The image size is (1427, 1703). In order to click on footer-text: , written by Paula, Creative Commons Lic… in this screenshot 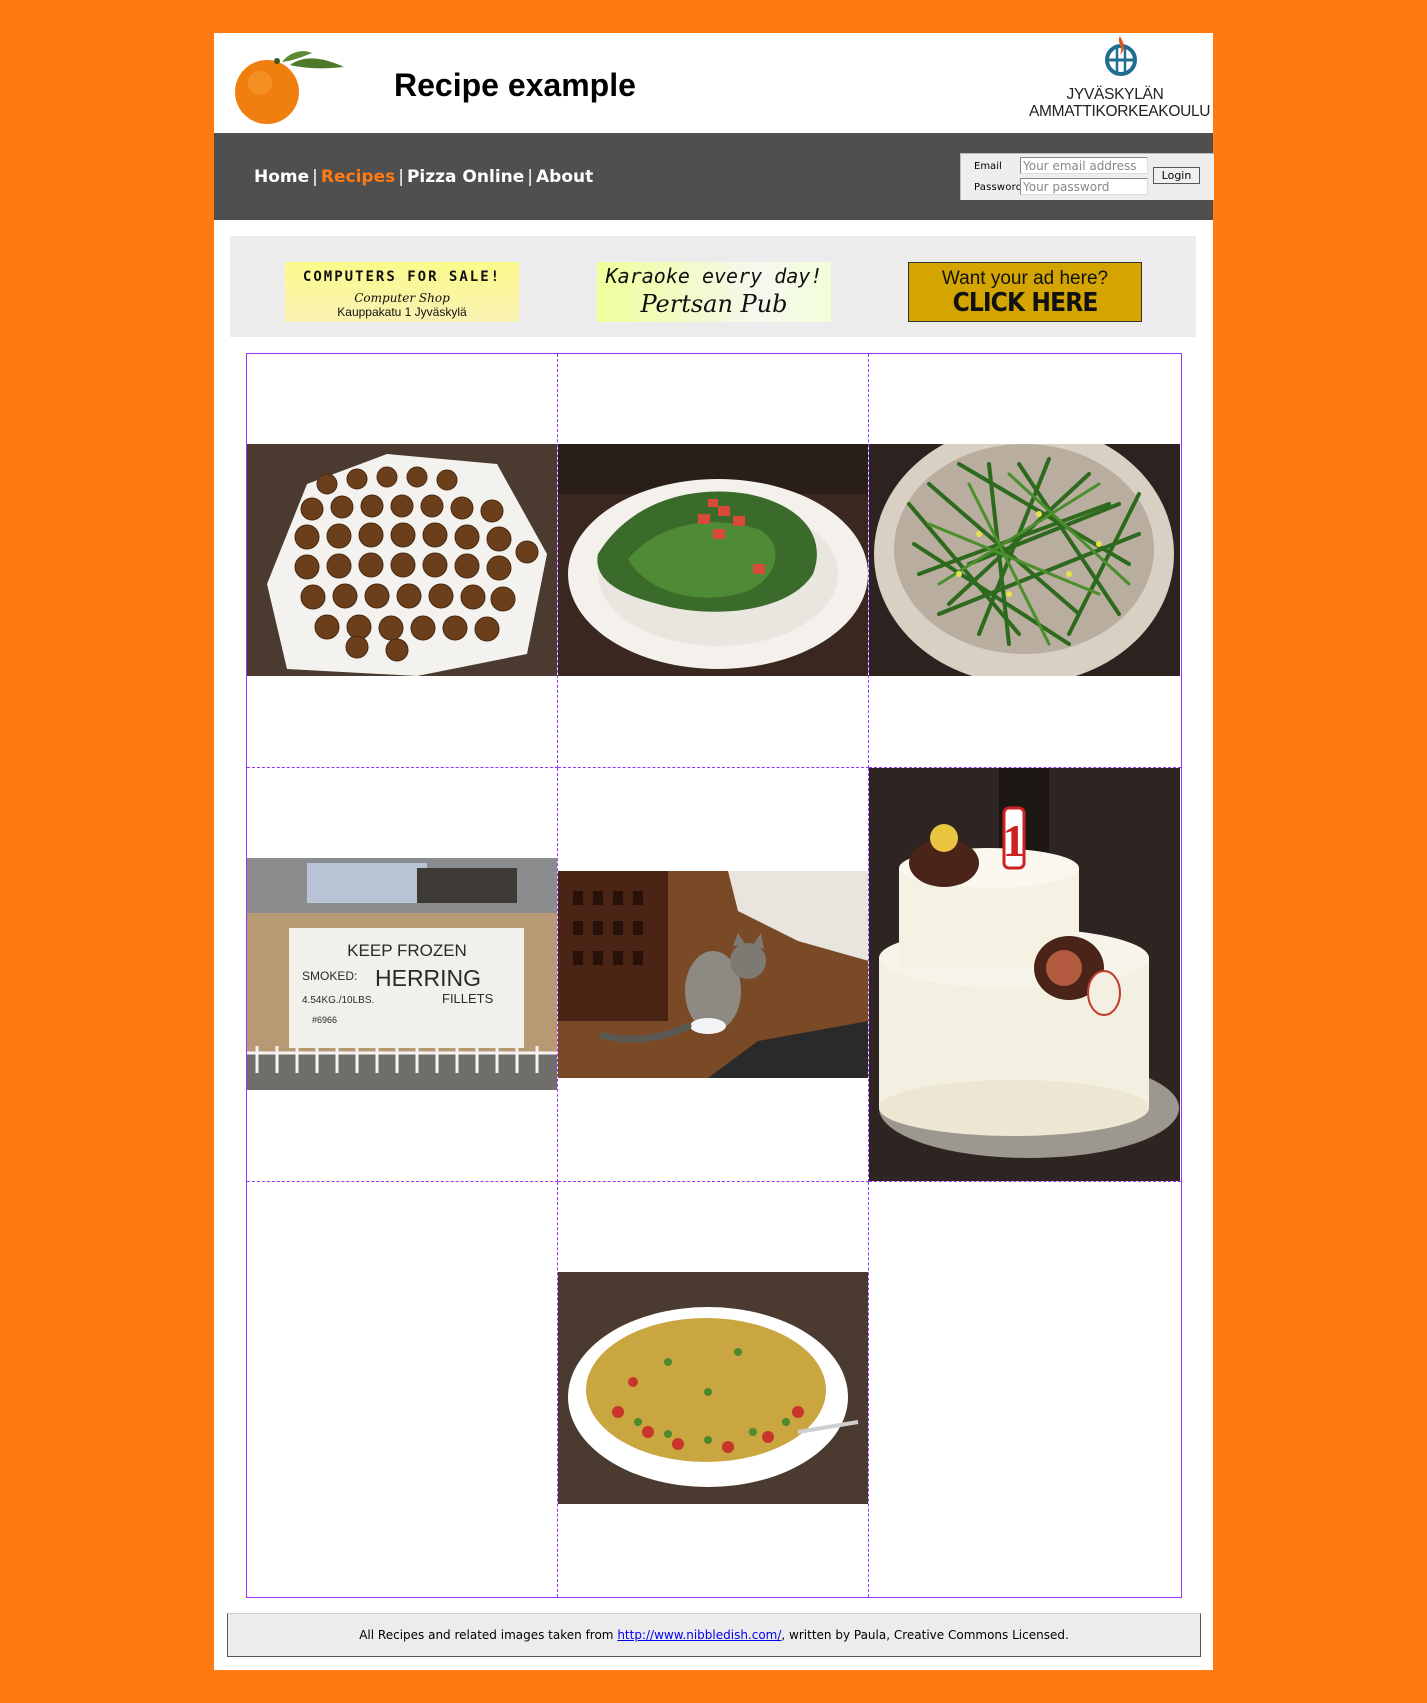, I will do `click(925, 1635)`.